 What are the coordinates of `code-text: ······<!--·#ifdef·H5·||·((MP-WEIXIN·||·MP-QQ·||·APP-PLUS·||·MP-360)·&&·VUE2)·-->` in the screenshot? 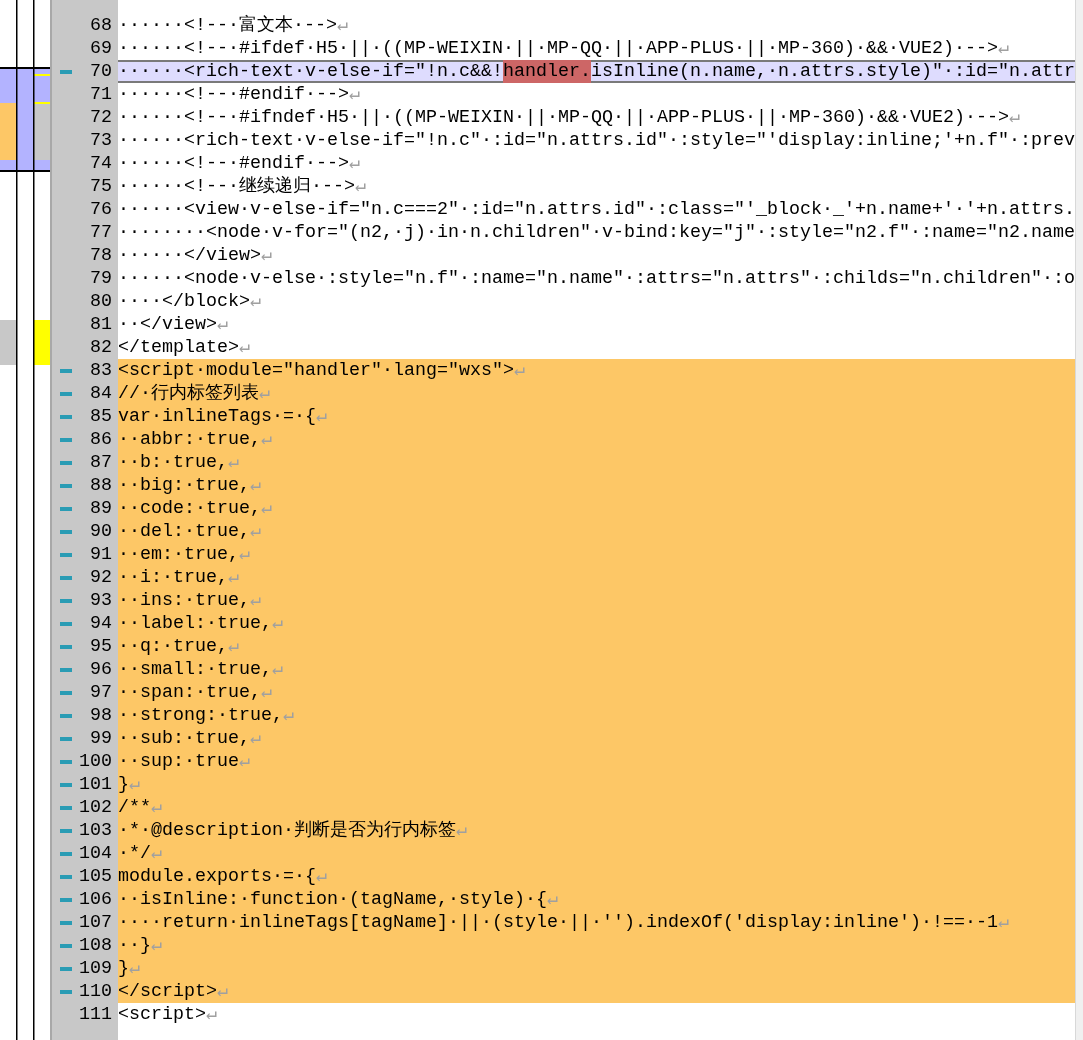 It's located at (558, 48).